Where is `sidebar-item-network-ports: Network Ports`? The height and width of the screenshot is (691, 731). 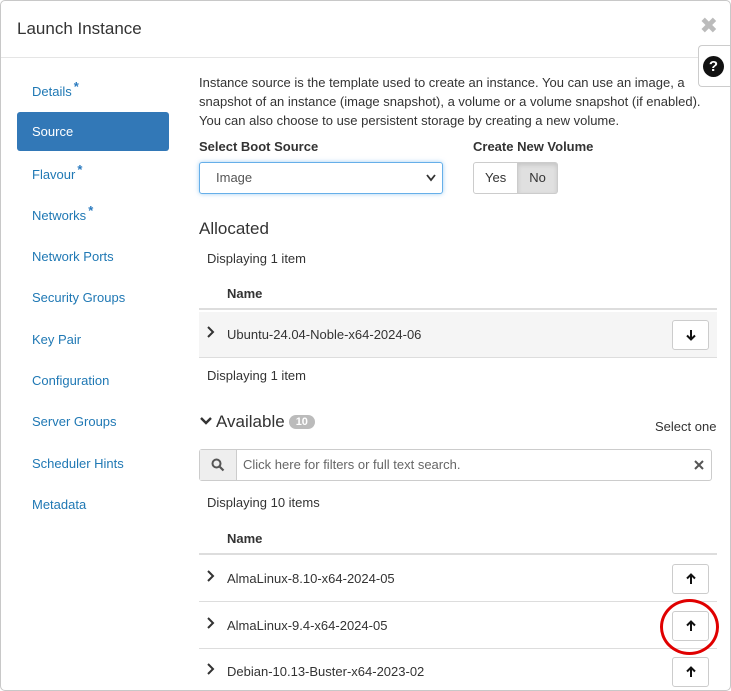
sidebar-item-network-ports: Network Ports is located at coordinates (93, 255).